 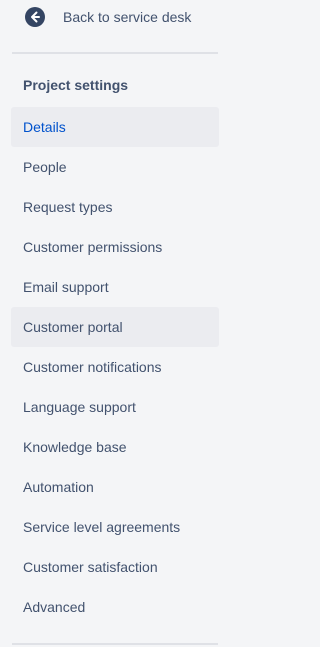 I want to click on bottom-divider, so click(x=115, y=644).